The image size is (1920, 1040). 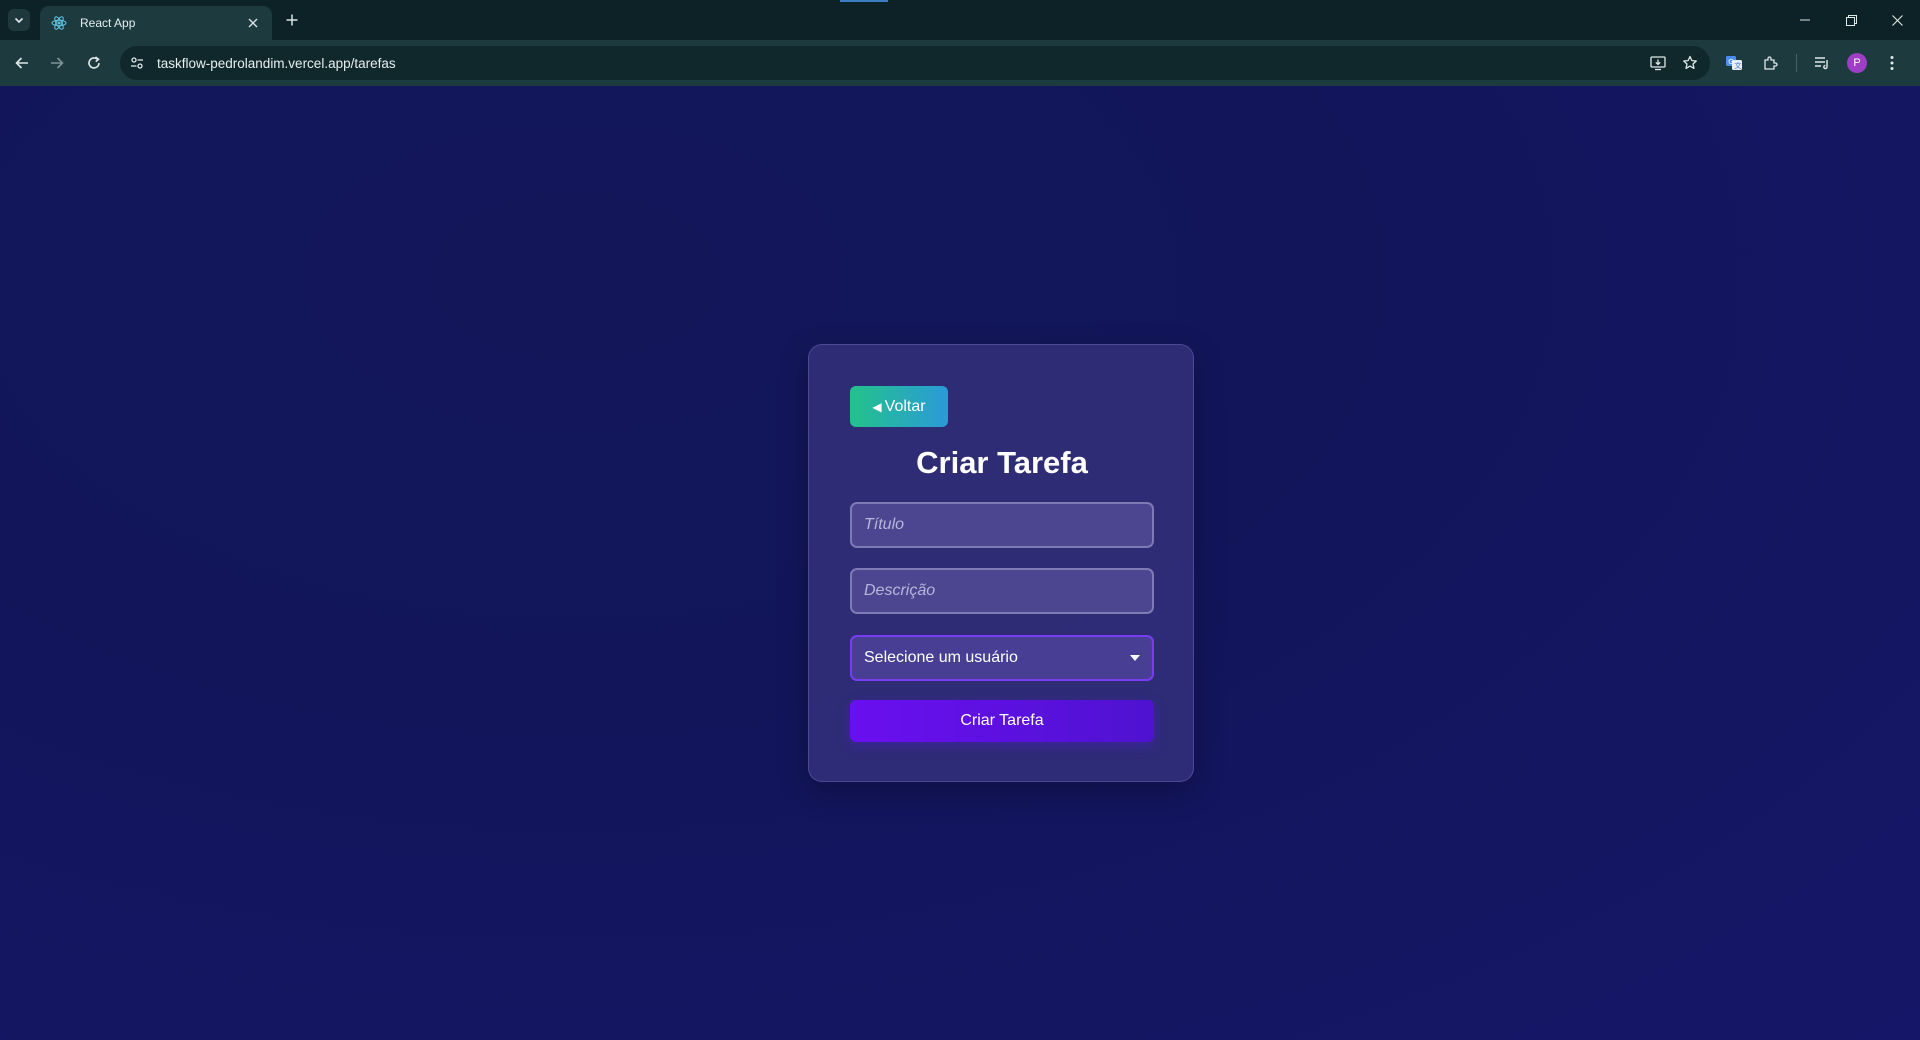 I want to click on caret-down-icon, so click(x=1135, y=658).